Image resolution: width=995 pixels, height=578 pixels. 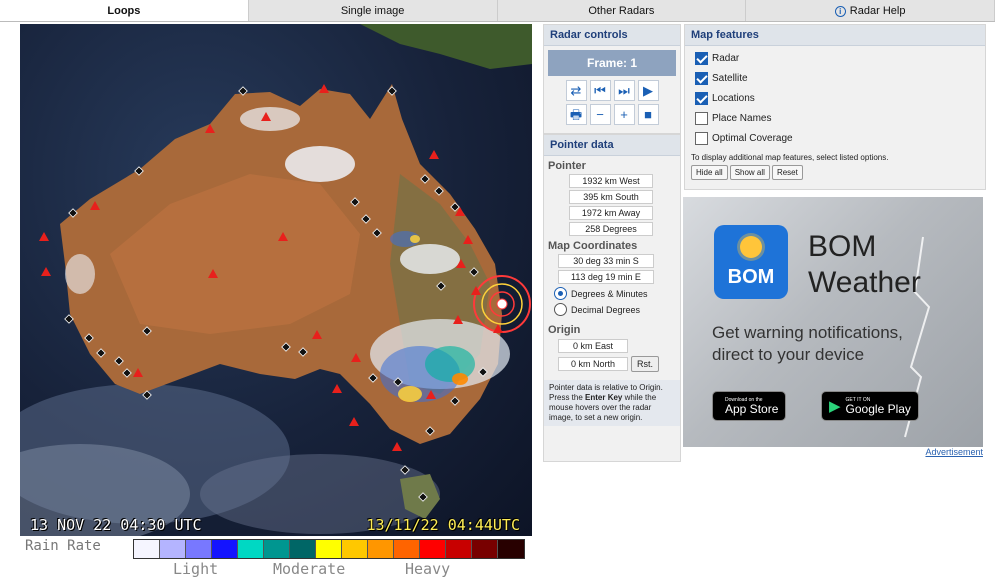 What do you see at coordinates (624, 90) in the screenshot?
I see `next-frame-button: ⏭` at bounding box center [624, 90].